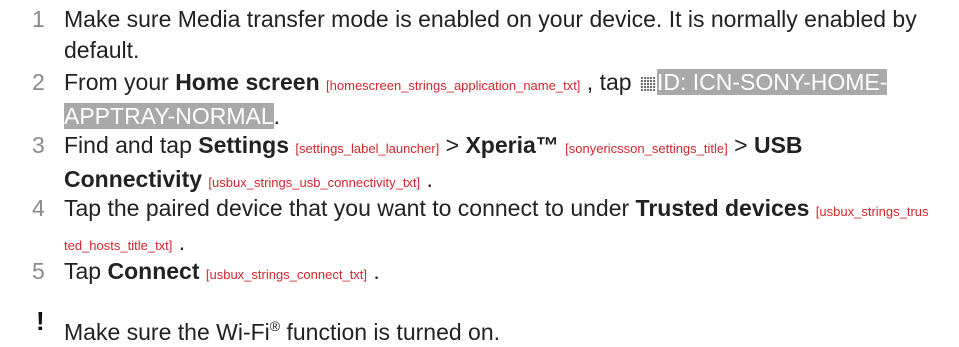 This screenshot has height=347, width=959. I want to click on step-4-post: ., so click(179, 242).